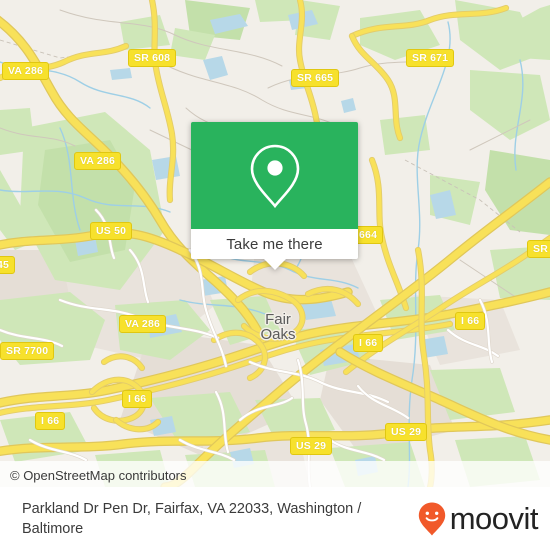 The width and height of the screenshot is (550, 550). Describe the element at coordinates (8, 265) in the screenshot. I see `road-shield: 45` at that location.